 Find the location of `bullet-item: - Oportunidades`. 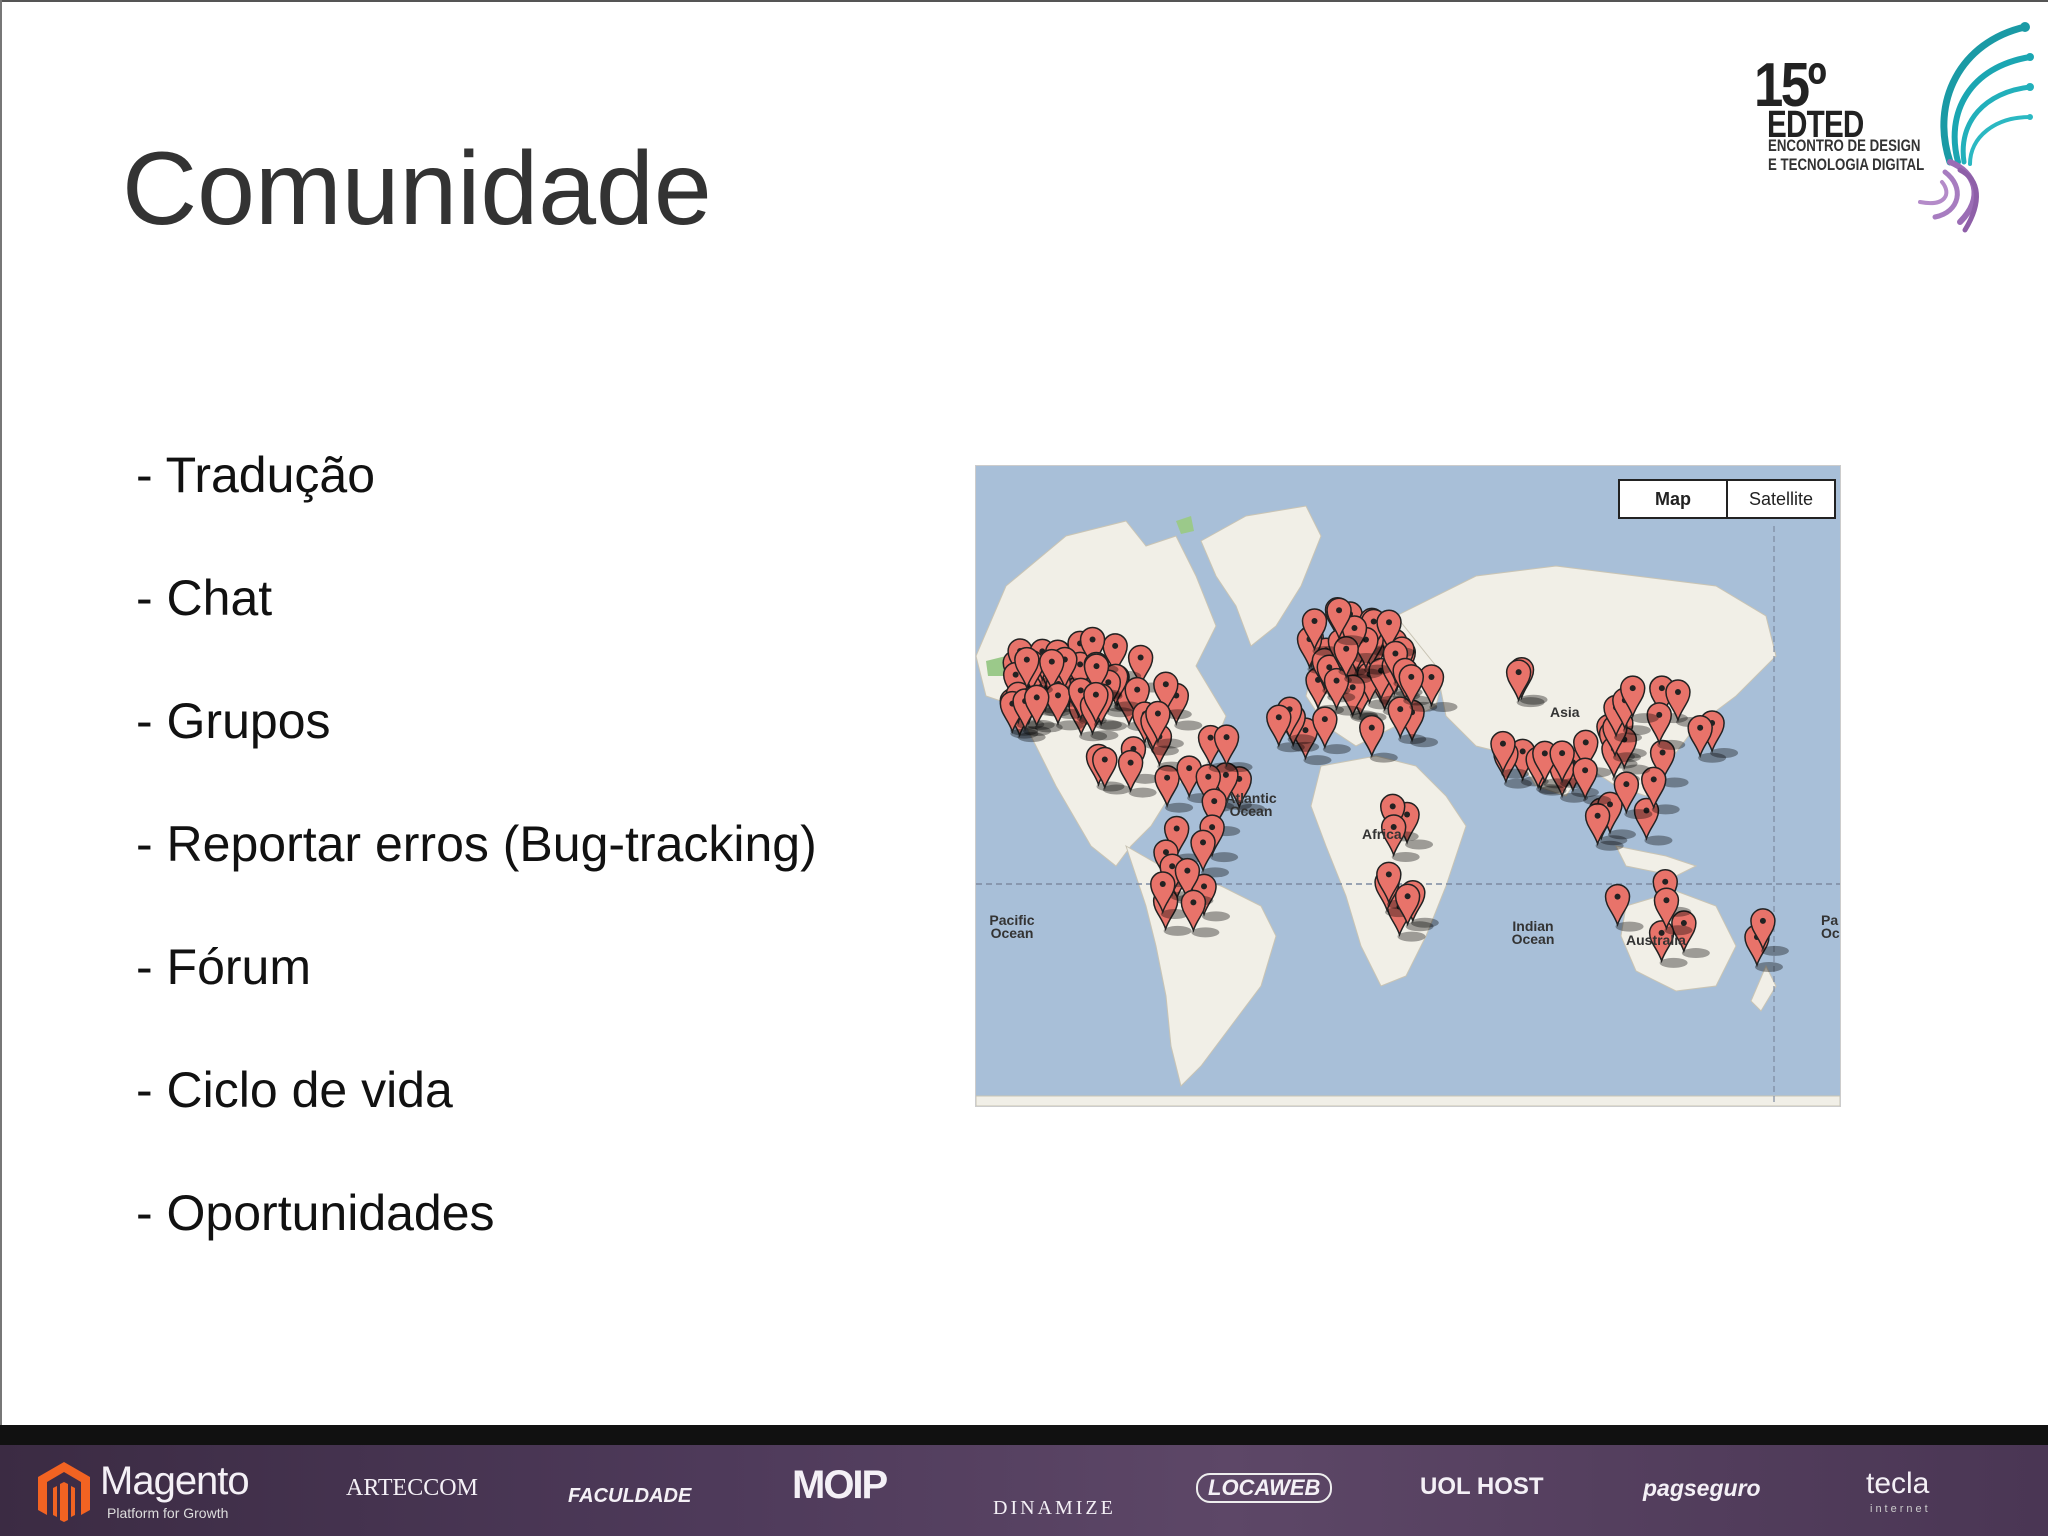

bullet-item: - Oportunidades is located at coordinates (315, 1213).